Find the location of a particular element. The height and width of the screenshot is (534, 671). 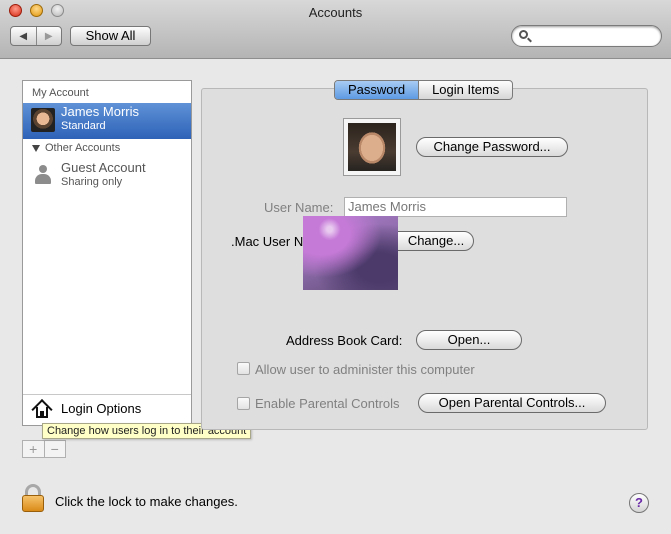

show-all-button: Show All is located at coordinates (110, 36).